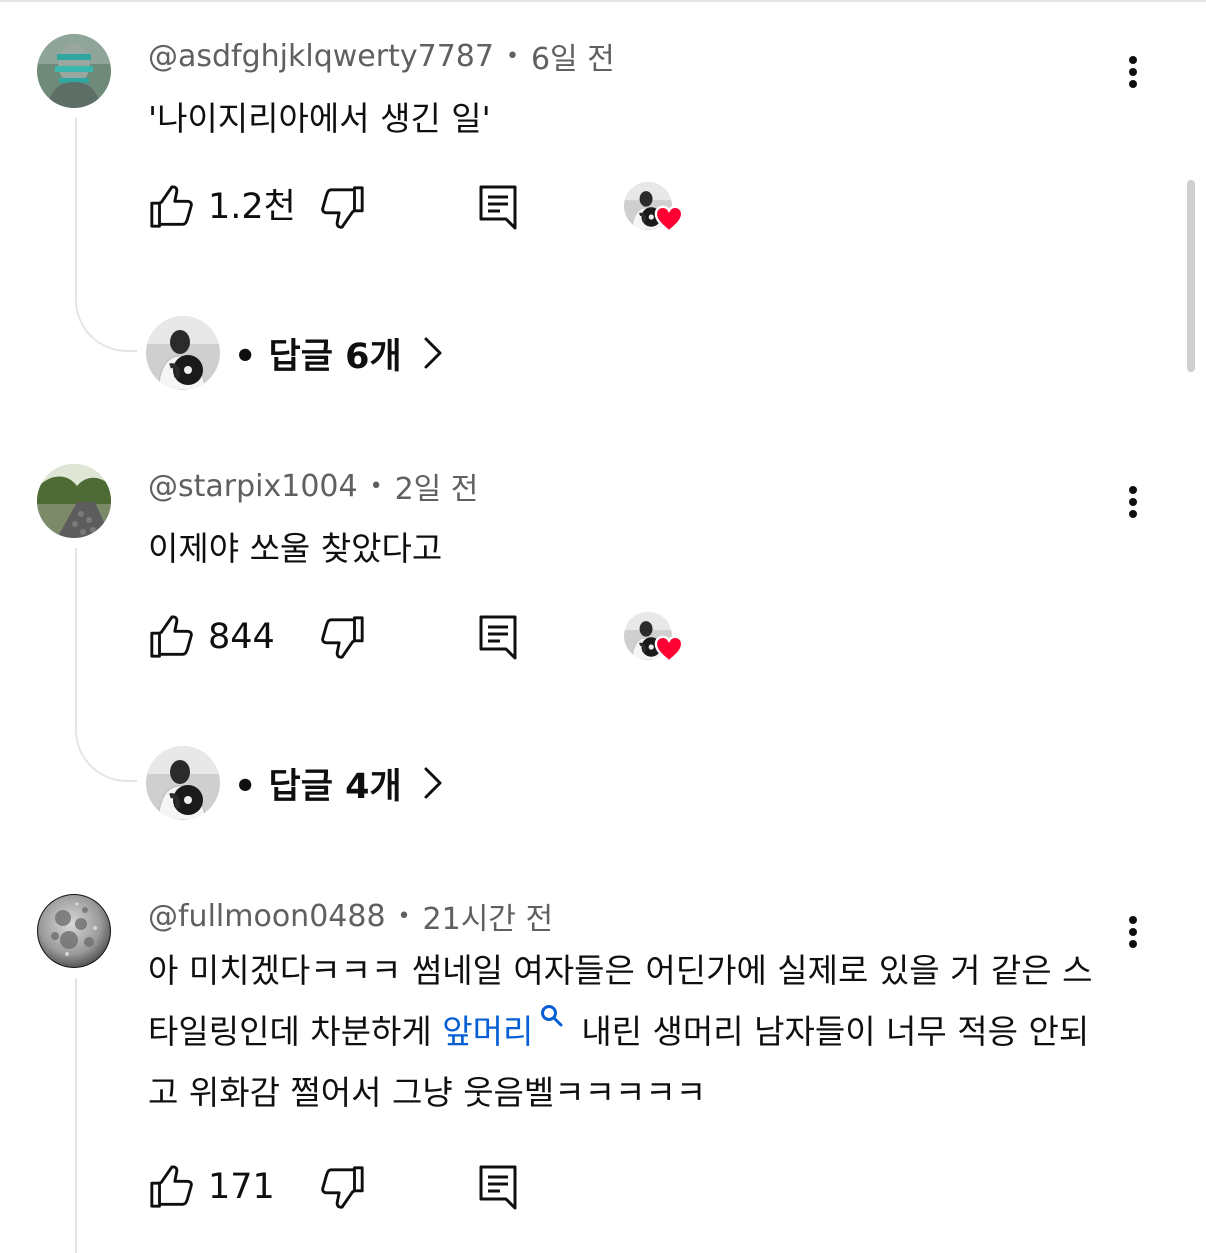 This screenshot has width=1206, height=1253. I want to click on comment-meta: @fullmoon0488 • 21시간 전, so click(351, 916).